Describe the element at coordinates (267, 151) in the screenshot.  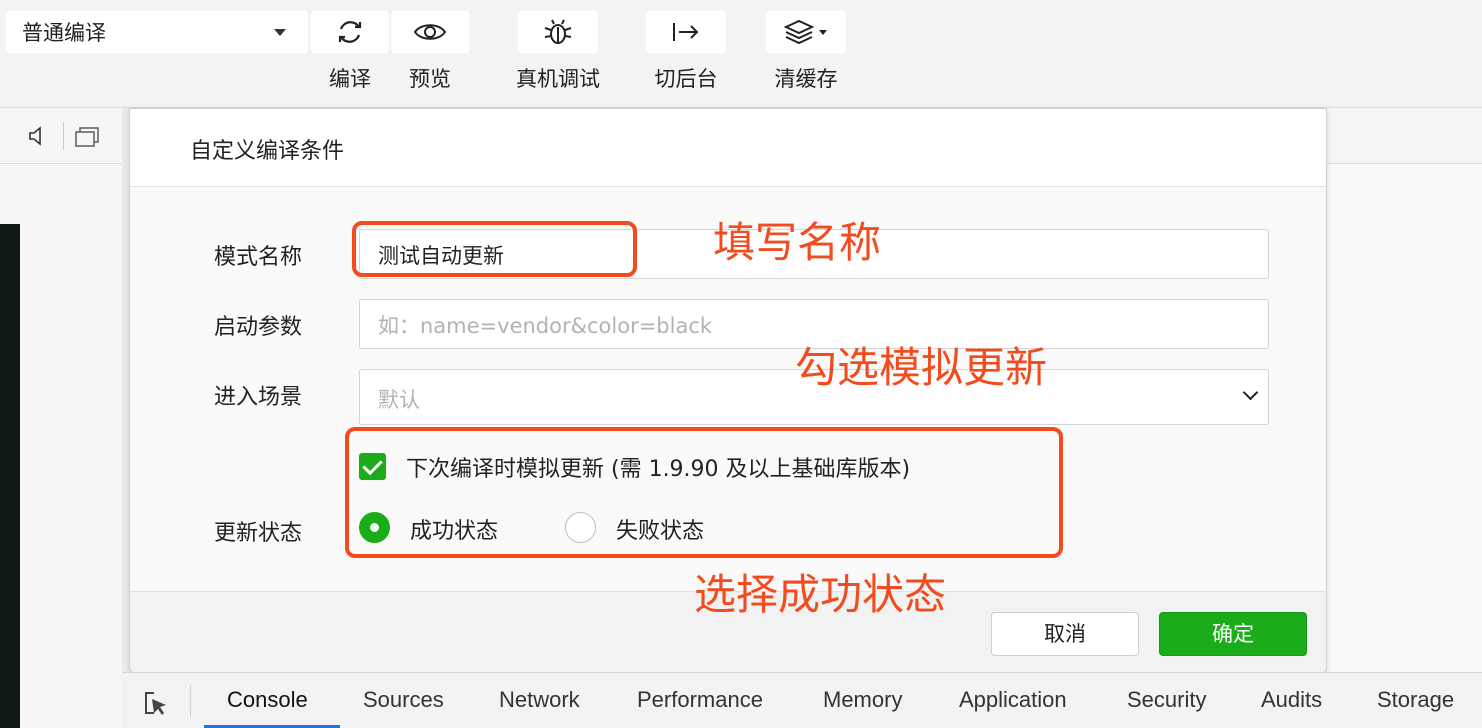
I see `dialog-title: 自定义编译条件` at that location.